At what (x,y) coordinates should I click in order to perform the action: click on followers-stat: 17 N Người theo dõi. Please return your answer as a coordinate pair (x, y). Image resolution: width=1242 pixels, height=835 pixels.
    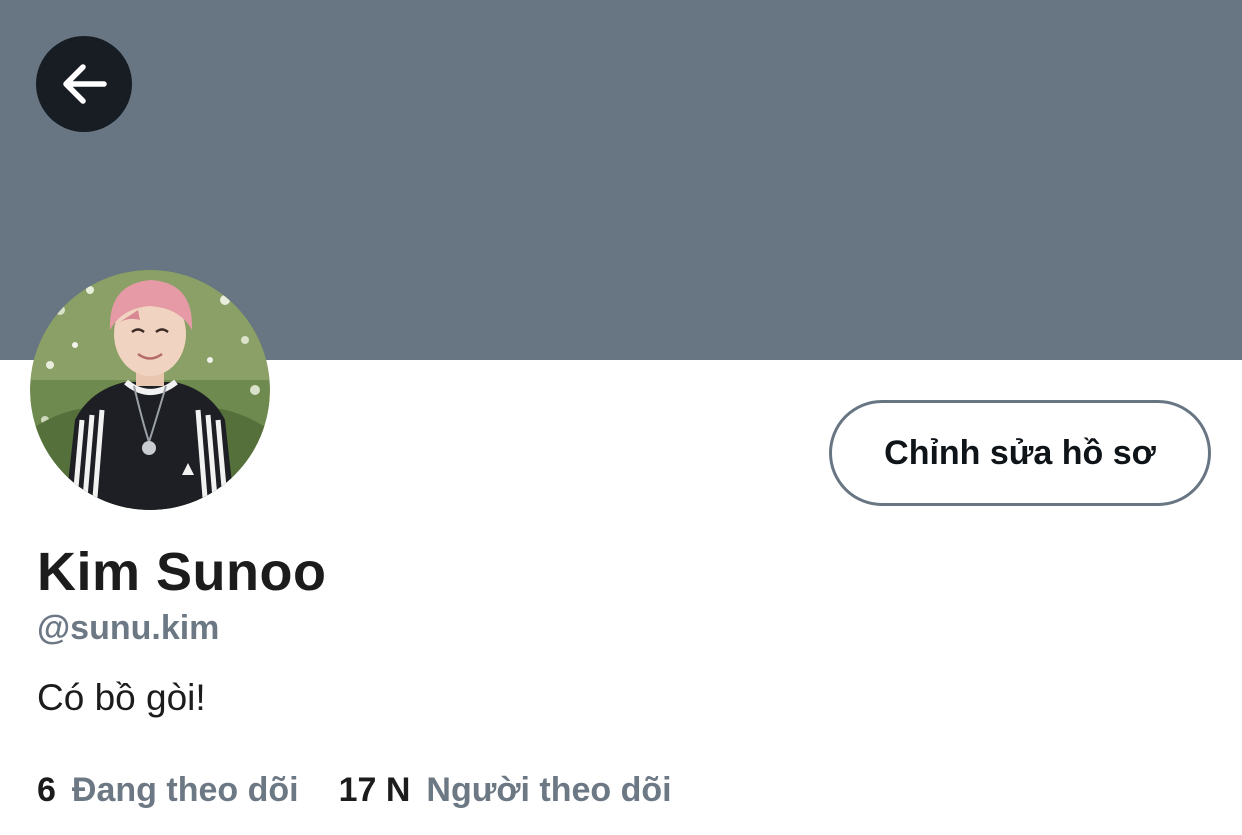
    Looking at the image, I should click on (505, 790).